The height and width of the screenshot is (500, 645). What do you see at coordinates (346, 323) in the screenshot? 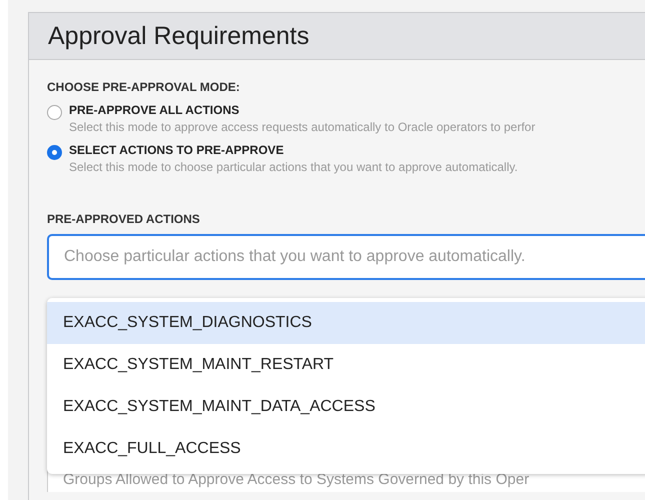
I see `dropdown-option: EXACC_SYSTEM_DIAGNOSTICS` at bounding box center [346, 323].